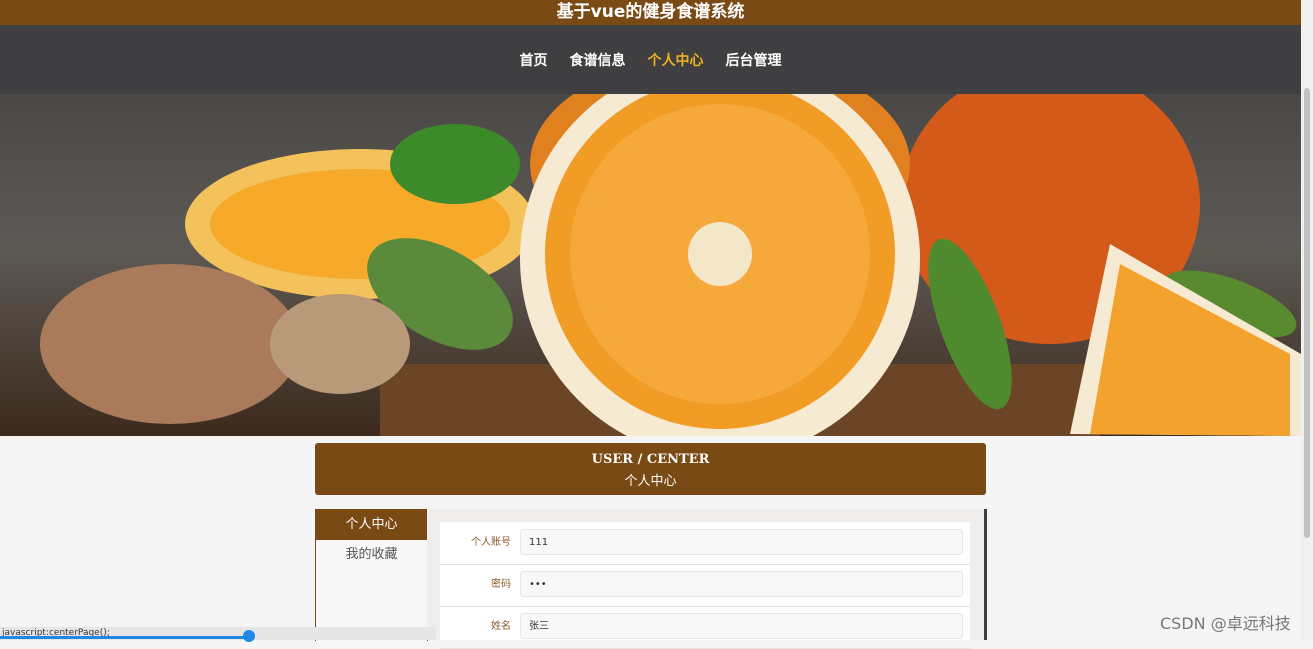  I want to click on site-title: 基于vue的健身食谱系统, so click(650, 12).